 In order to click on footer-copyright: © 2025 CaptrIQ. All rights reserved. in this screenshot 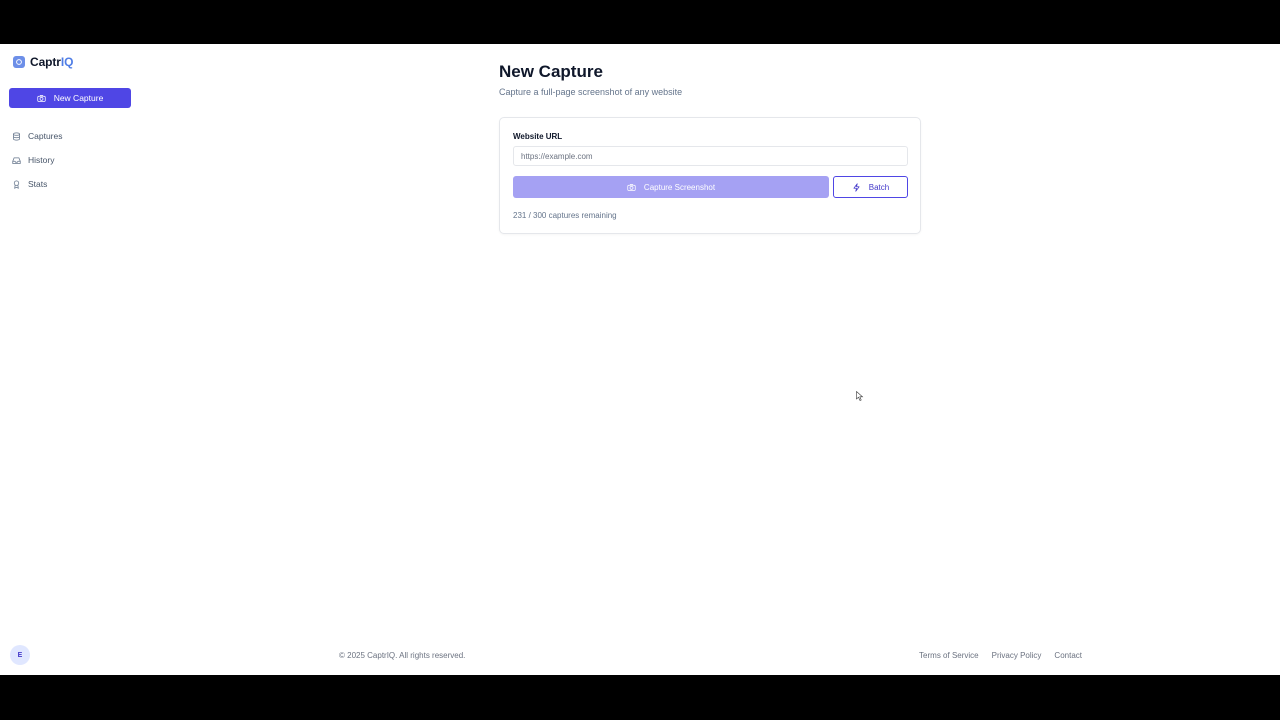, I will do `click(402, 655)`.